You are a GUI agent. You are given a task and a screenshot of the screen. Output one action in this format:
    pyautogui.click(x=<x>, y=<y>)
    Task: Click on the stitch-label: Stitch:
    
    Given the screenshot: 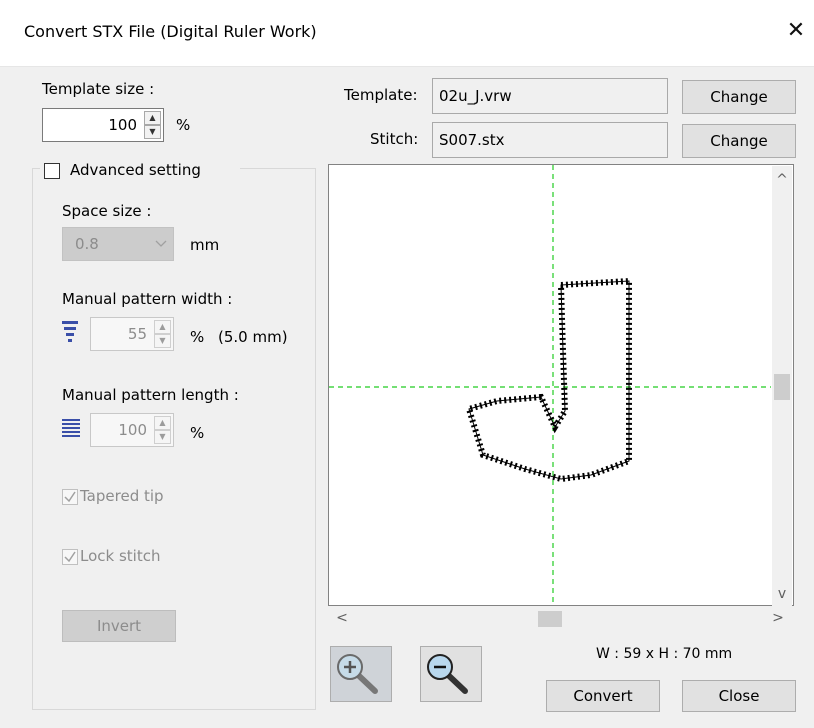 What is the action you would take?
    pyautogui.click(x=394, y=139)
    